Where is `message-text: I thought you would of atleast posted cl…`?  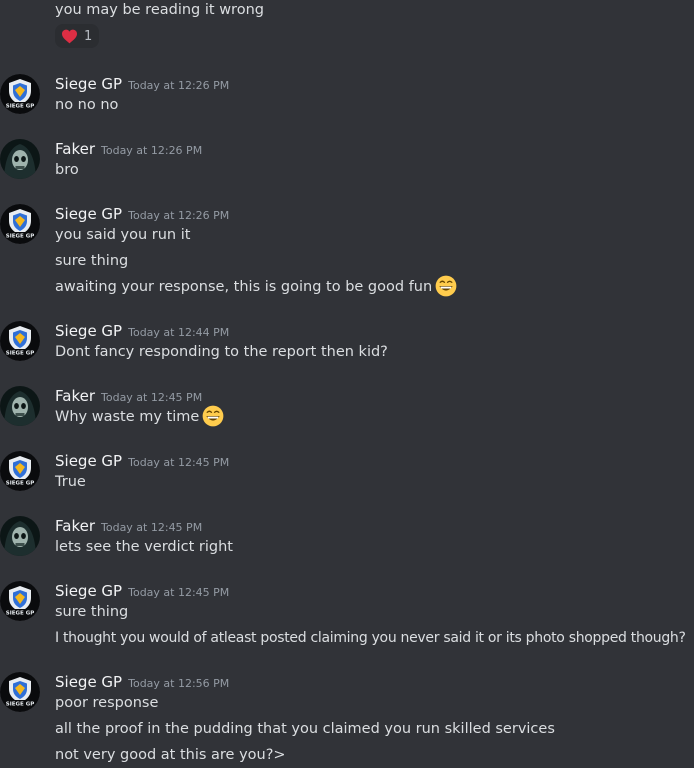 message-text: I thought you would of atleast posted cl… is located at coordinates (370, 638).